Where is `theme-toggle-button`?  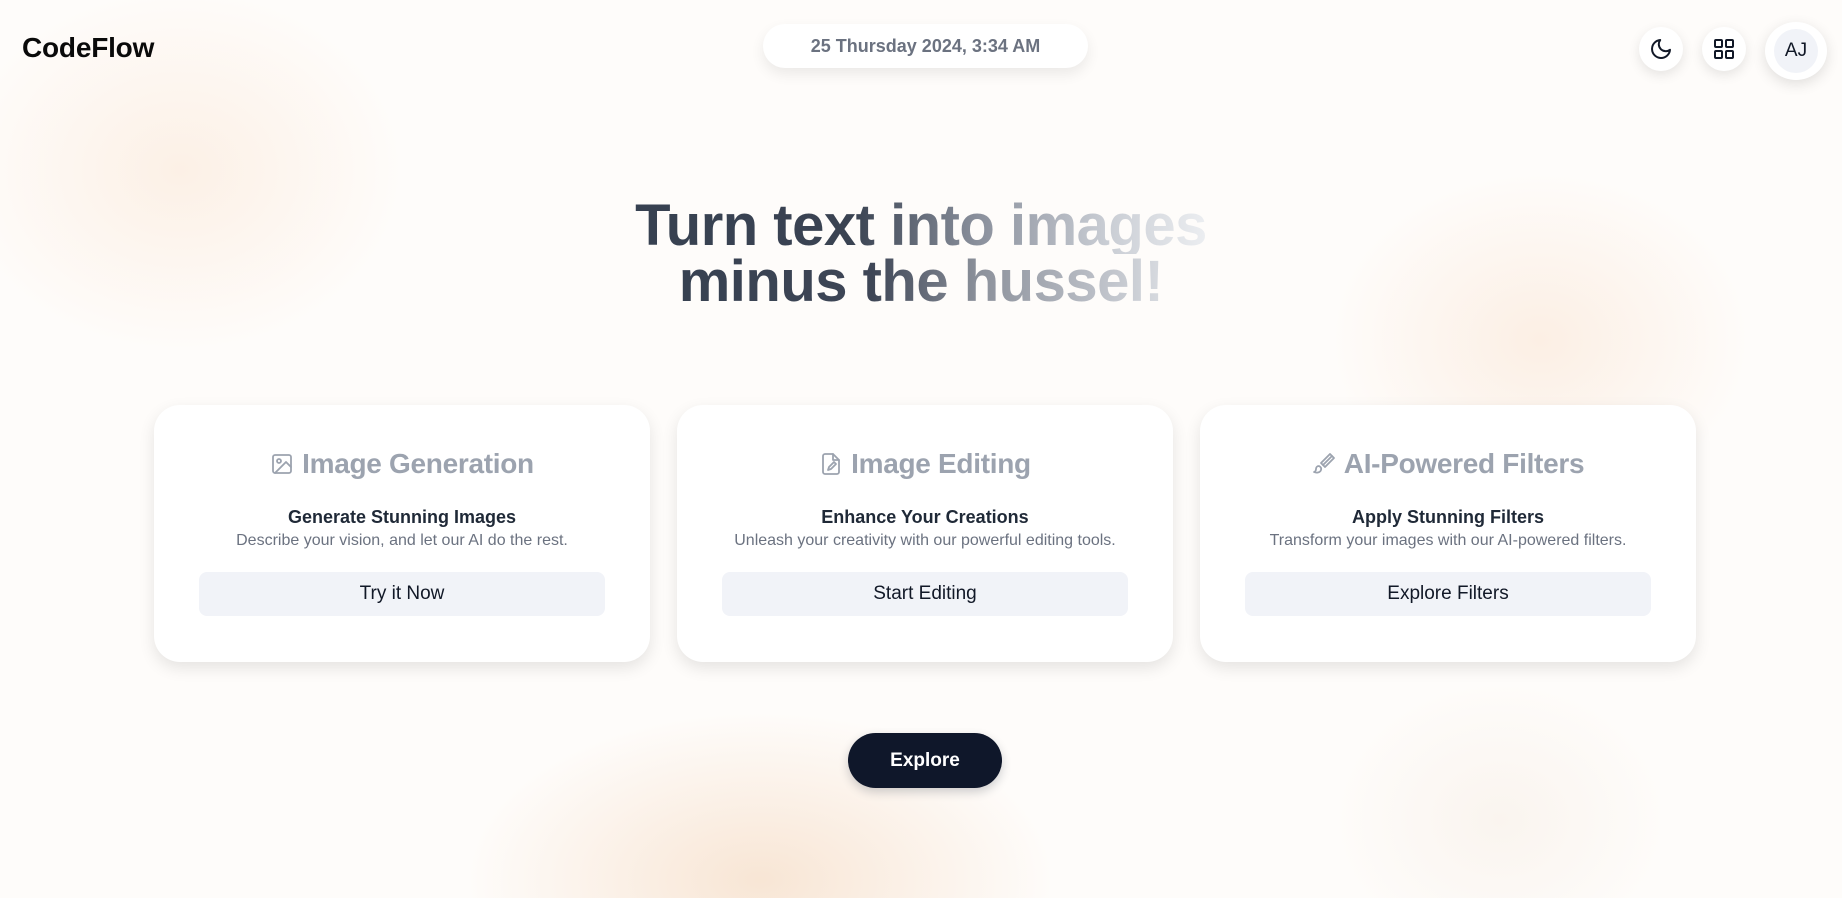 theme-toggle-button is located at coordinates (1661, 49).